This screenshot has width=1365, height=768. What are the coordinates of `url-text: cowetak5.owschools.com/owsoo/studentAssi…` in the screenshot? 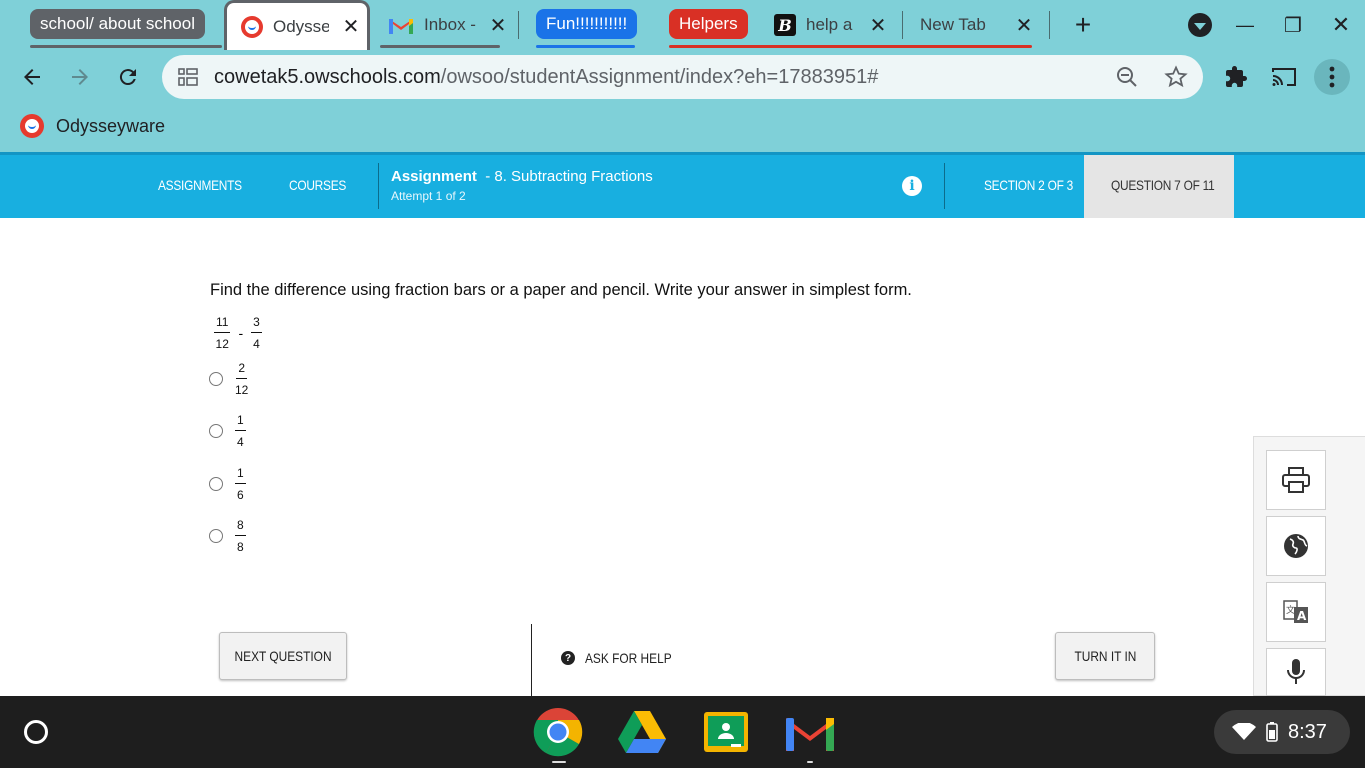 It's located at (546, 77).